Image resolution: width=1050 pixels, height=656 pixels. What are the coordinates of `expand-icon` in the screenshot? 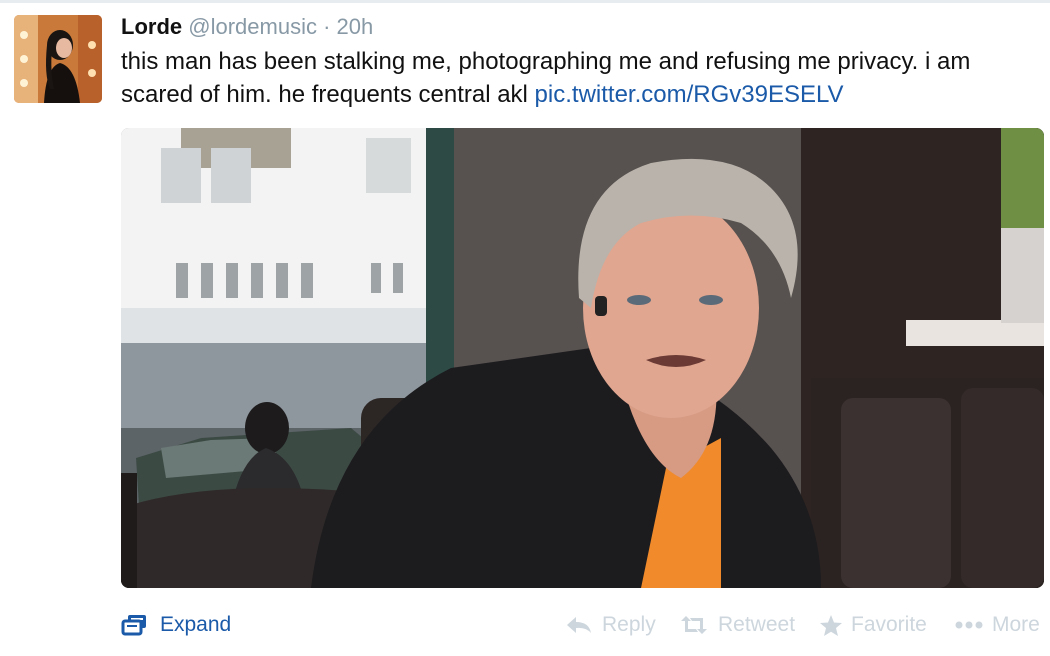 It's located at (133, 625).